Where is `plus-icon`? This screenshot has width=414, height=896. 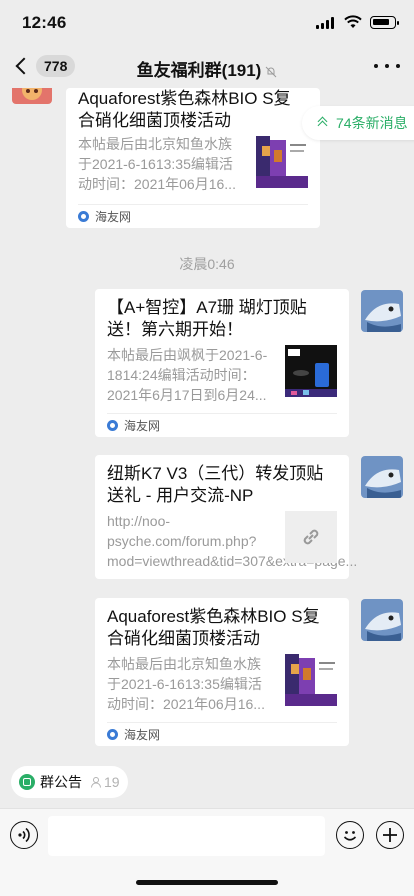
plus-icon is located at coordinates (390, 835).